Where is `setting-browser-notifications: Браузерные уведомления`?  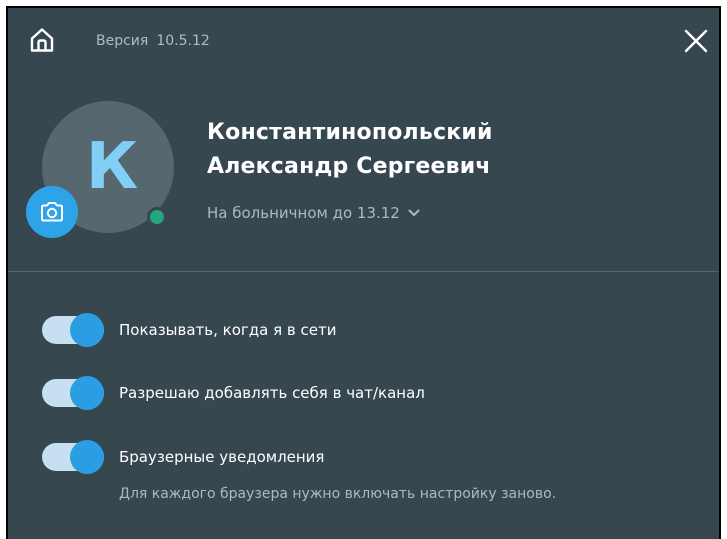
setting-browser-notifications: Браузерные уведомления is located at coordinates (183, 457).